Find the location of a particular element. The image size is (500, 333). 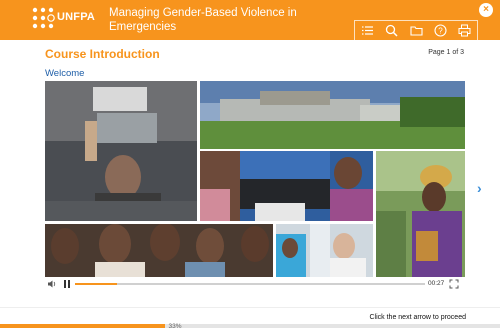

photo-woman-microphone is located at coordinates (420, 214).